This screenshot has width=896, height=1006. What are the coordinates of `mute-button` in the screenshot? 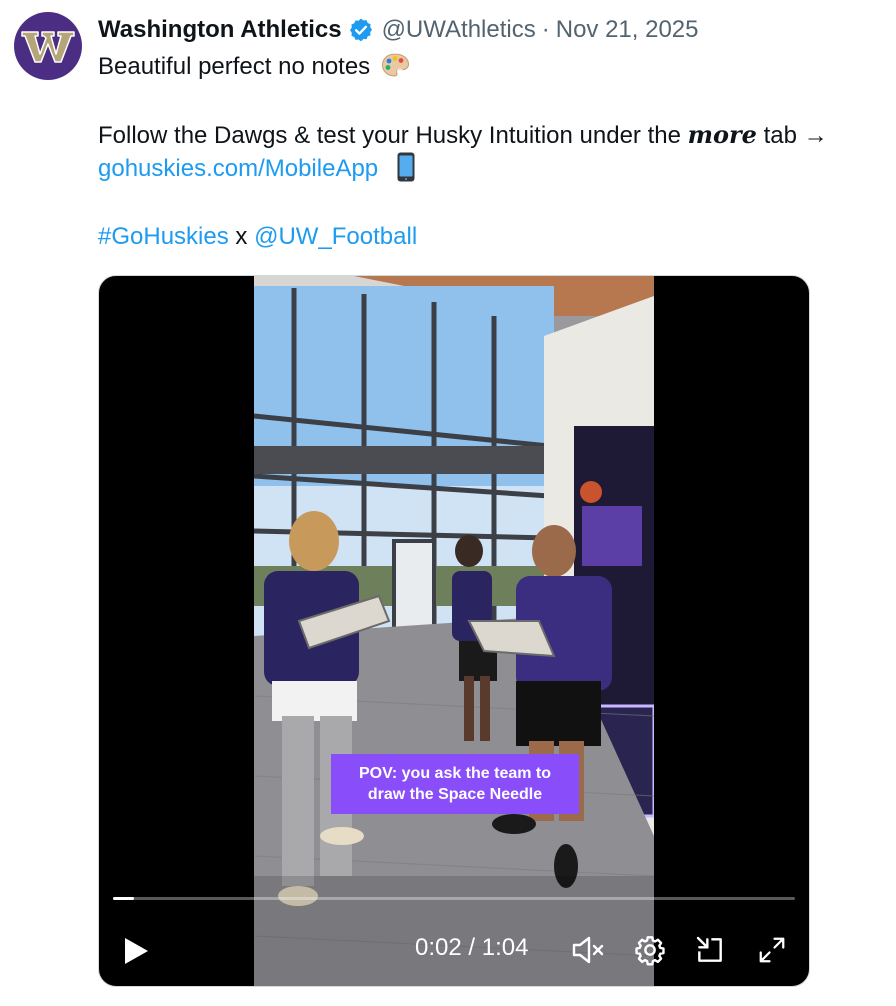 It's located at (589, 950).